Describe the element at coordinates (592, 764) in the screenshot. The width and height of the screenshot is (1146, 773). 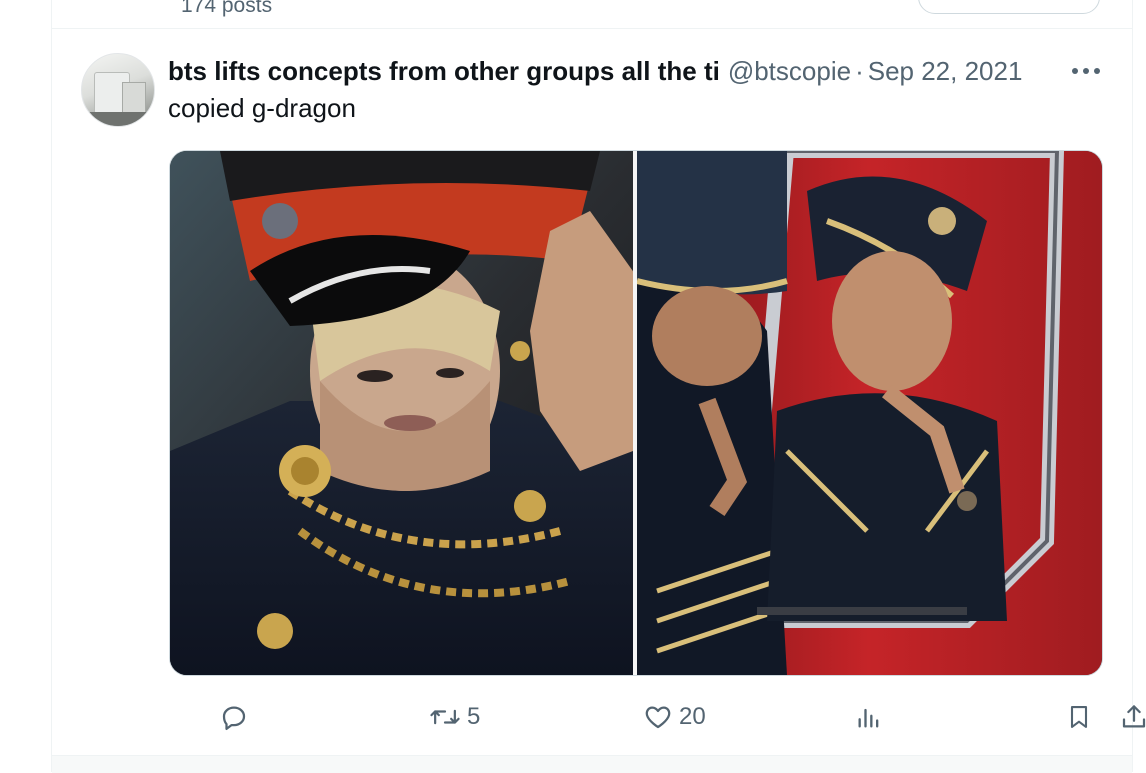
I see `next-tweet-edge` at that location.